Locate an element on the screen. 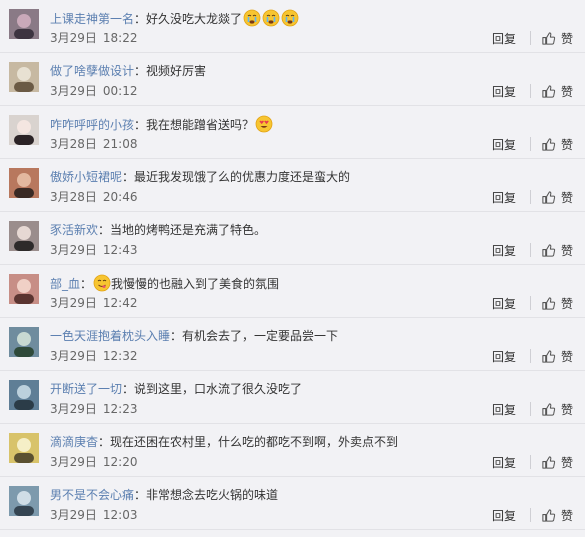 The height and width of the screenshot is (537, 585). comment-date: 3月28日 is located at coordinates (73, 144).